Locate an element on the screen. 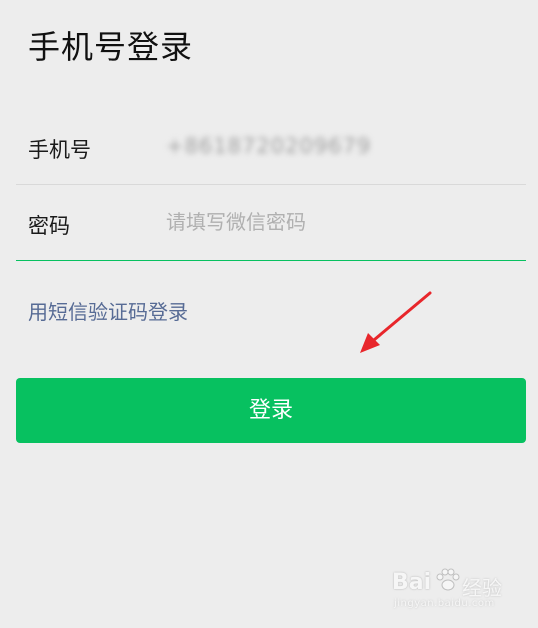 This screenshot has width=538, height=628. phone-row: 手机号 +8618720209679 is located at coordinates (271, 147).